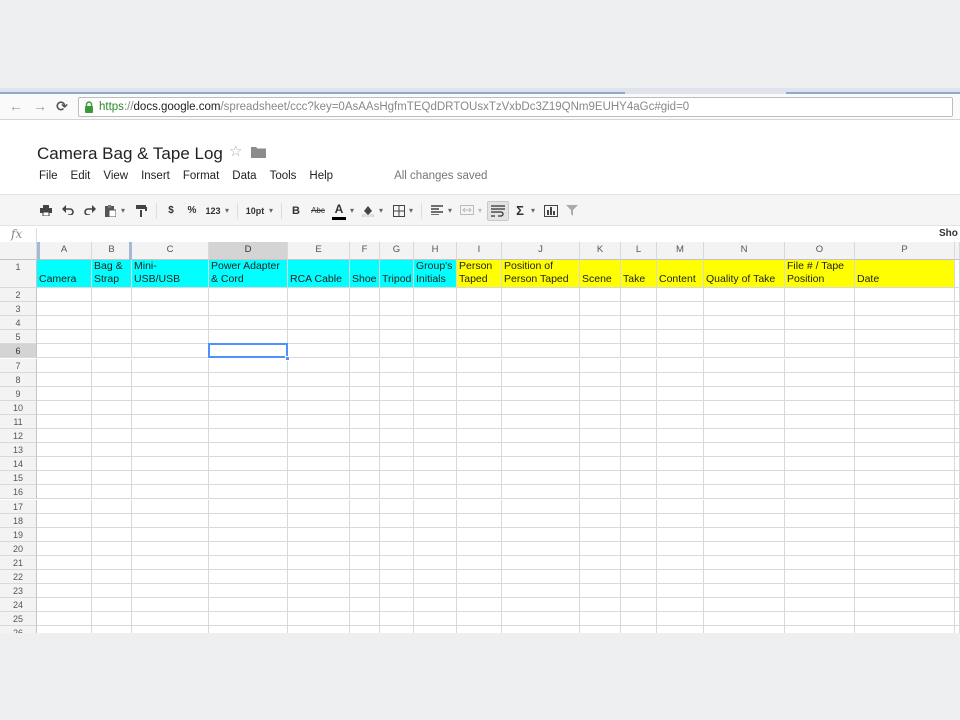  I want to click on column-header-b: B, so click(112, 251).